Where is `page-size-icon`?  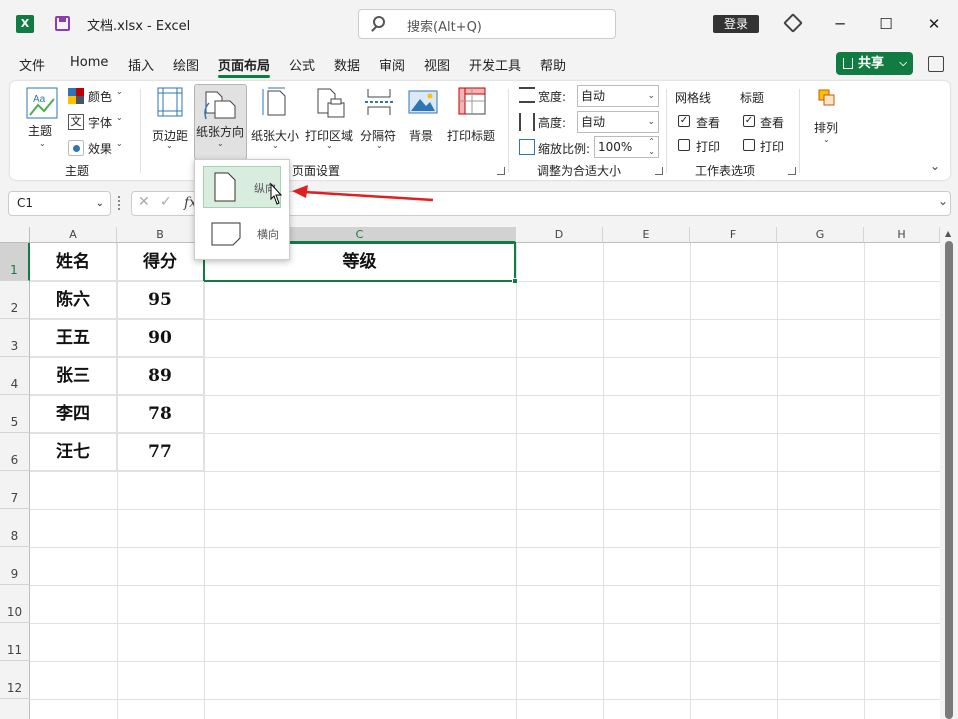
page-size-icon is located at coordinates (274, 101).